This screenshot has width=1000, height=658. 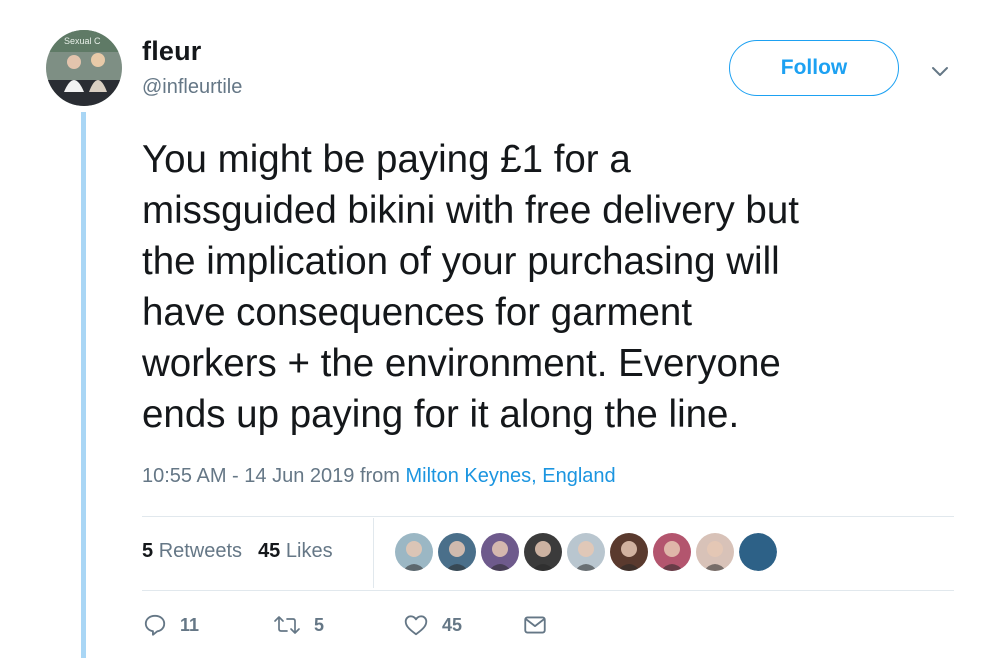 I want to click on likes-label: Likes, so click(x=309, y=551).